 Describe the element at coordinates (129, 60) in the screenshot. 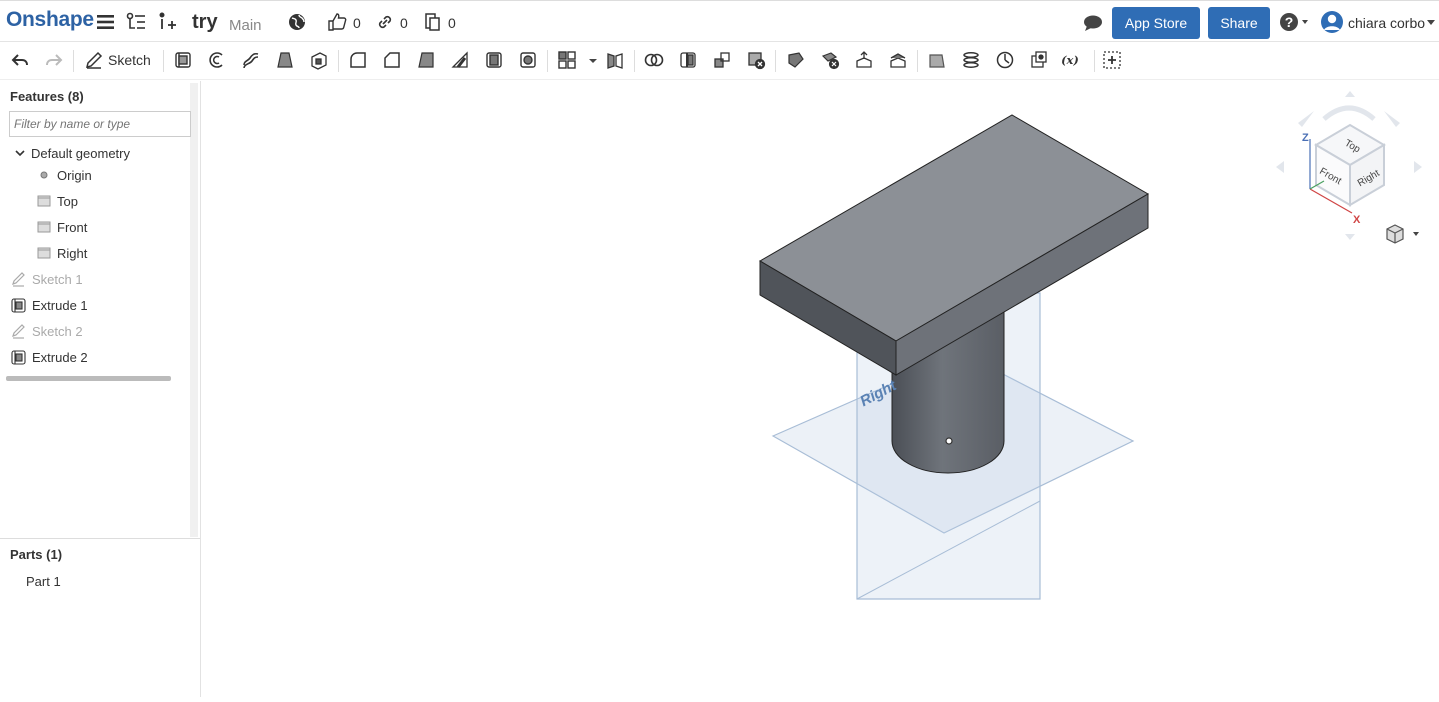

I see `sketch-button: Sketch` at that location.